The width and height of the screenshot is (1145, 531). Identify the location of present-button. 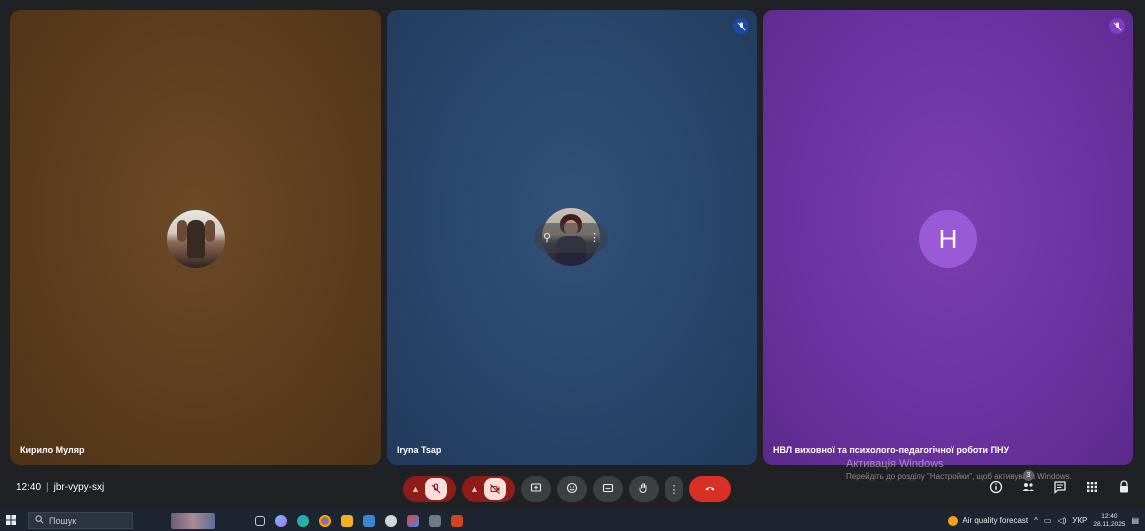
(536, 489).